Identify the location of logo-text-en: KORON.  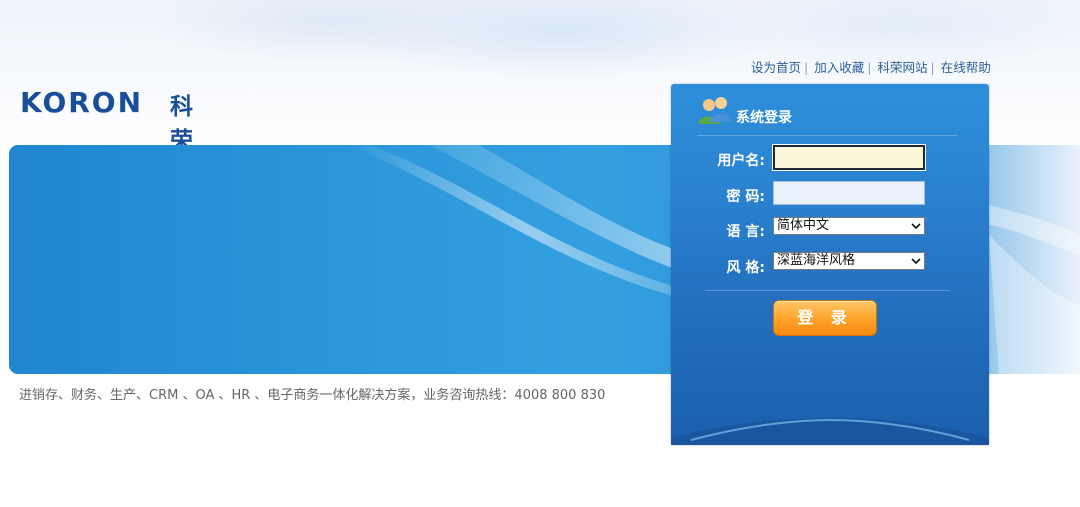
(82, 102).